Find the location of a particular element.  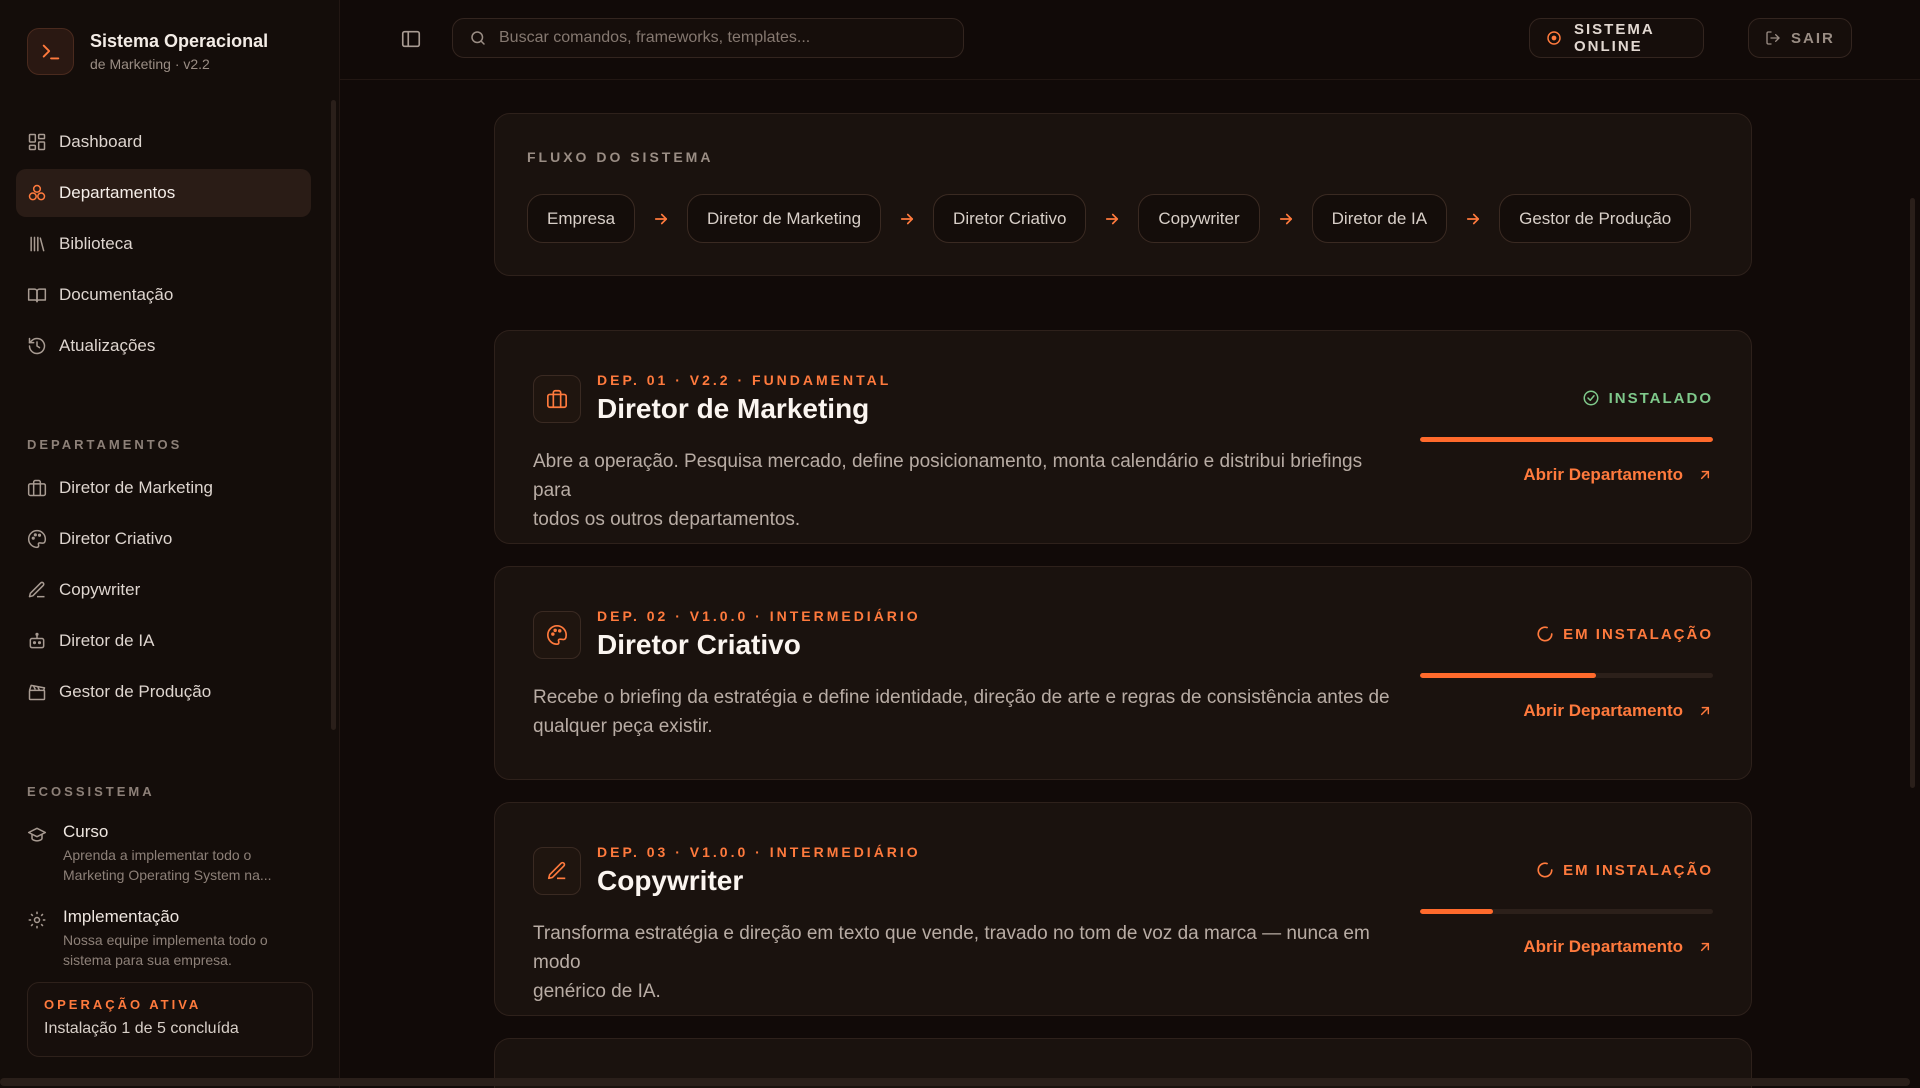

sidebar-item-label: Copywriter is located at coordinates (100, 589).